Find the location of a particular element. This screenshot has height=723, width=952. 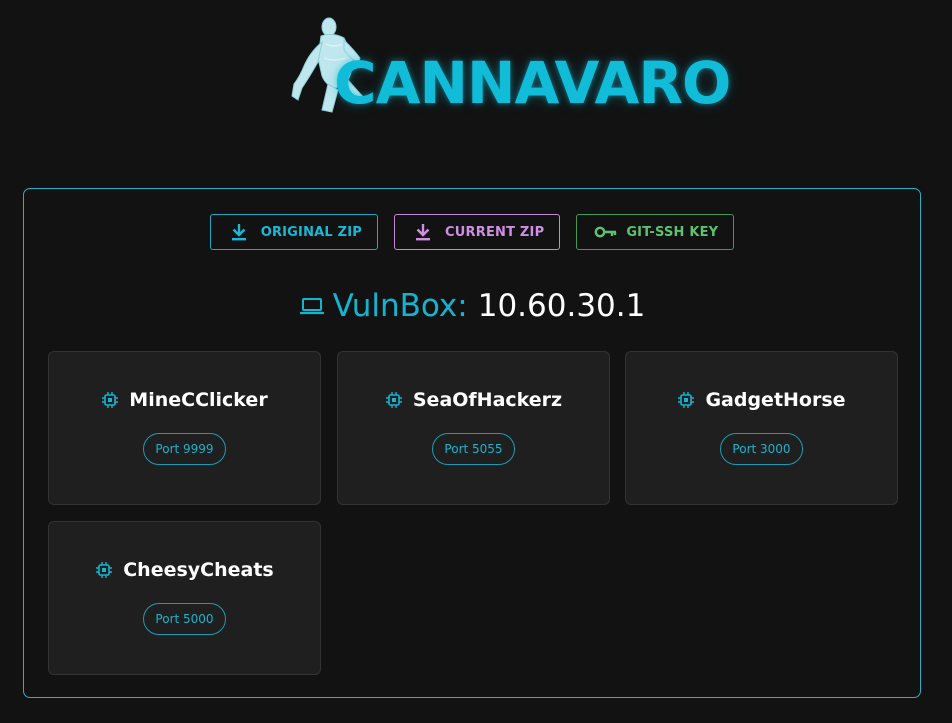

vulnbox-ip: 10.60.30.1 is located at coordinates (561, 306).